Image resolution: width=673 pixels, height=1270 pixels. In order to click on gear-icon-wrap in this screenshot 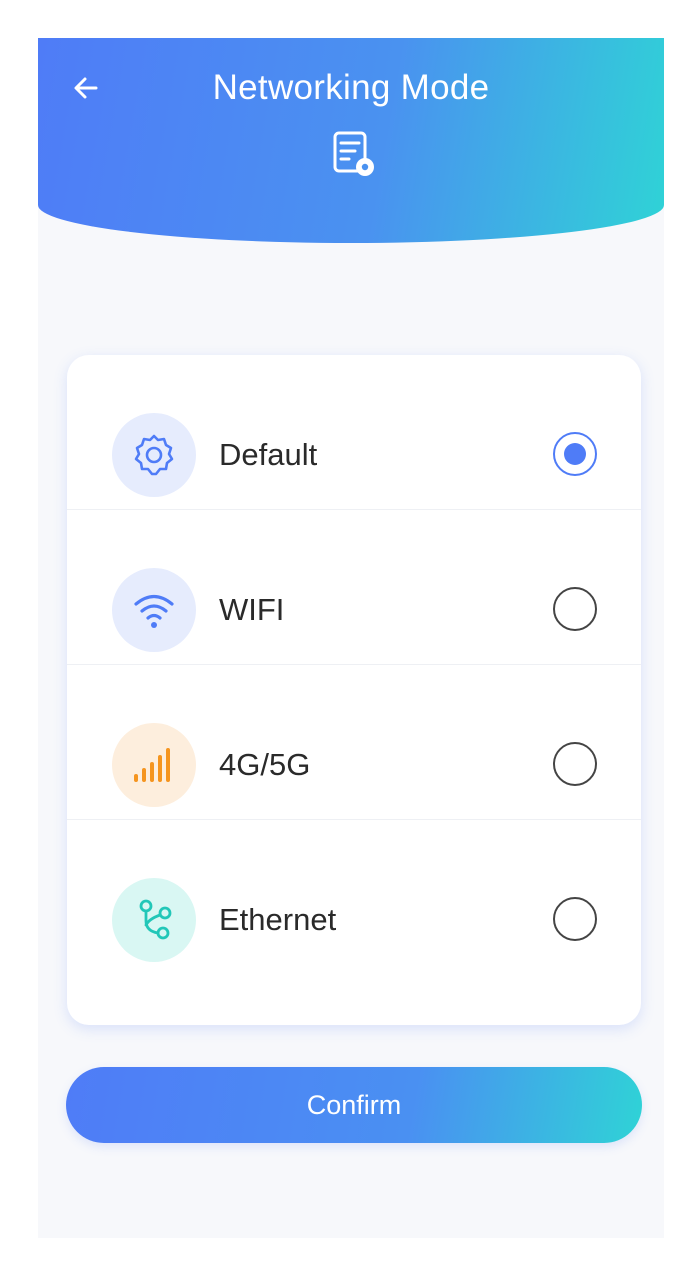, I will do `click(154, 455)`.